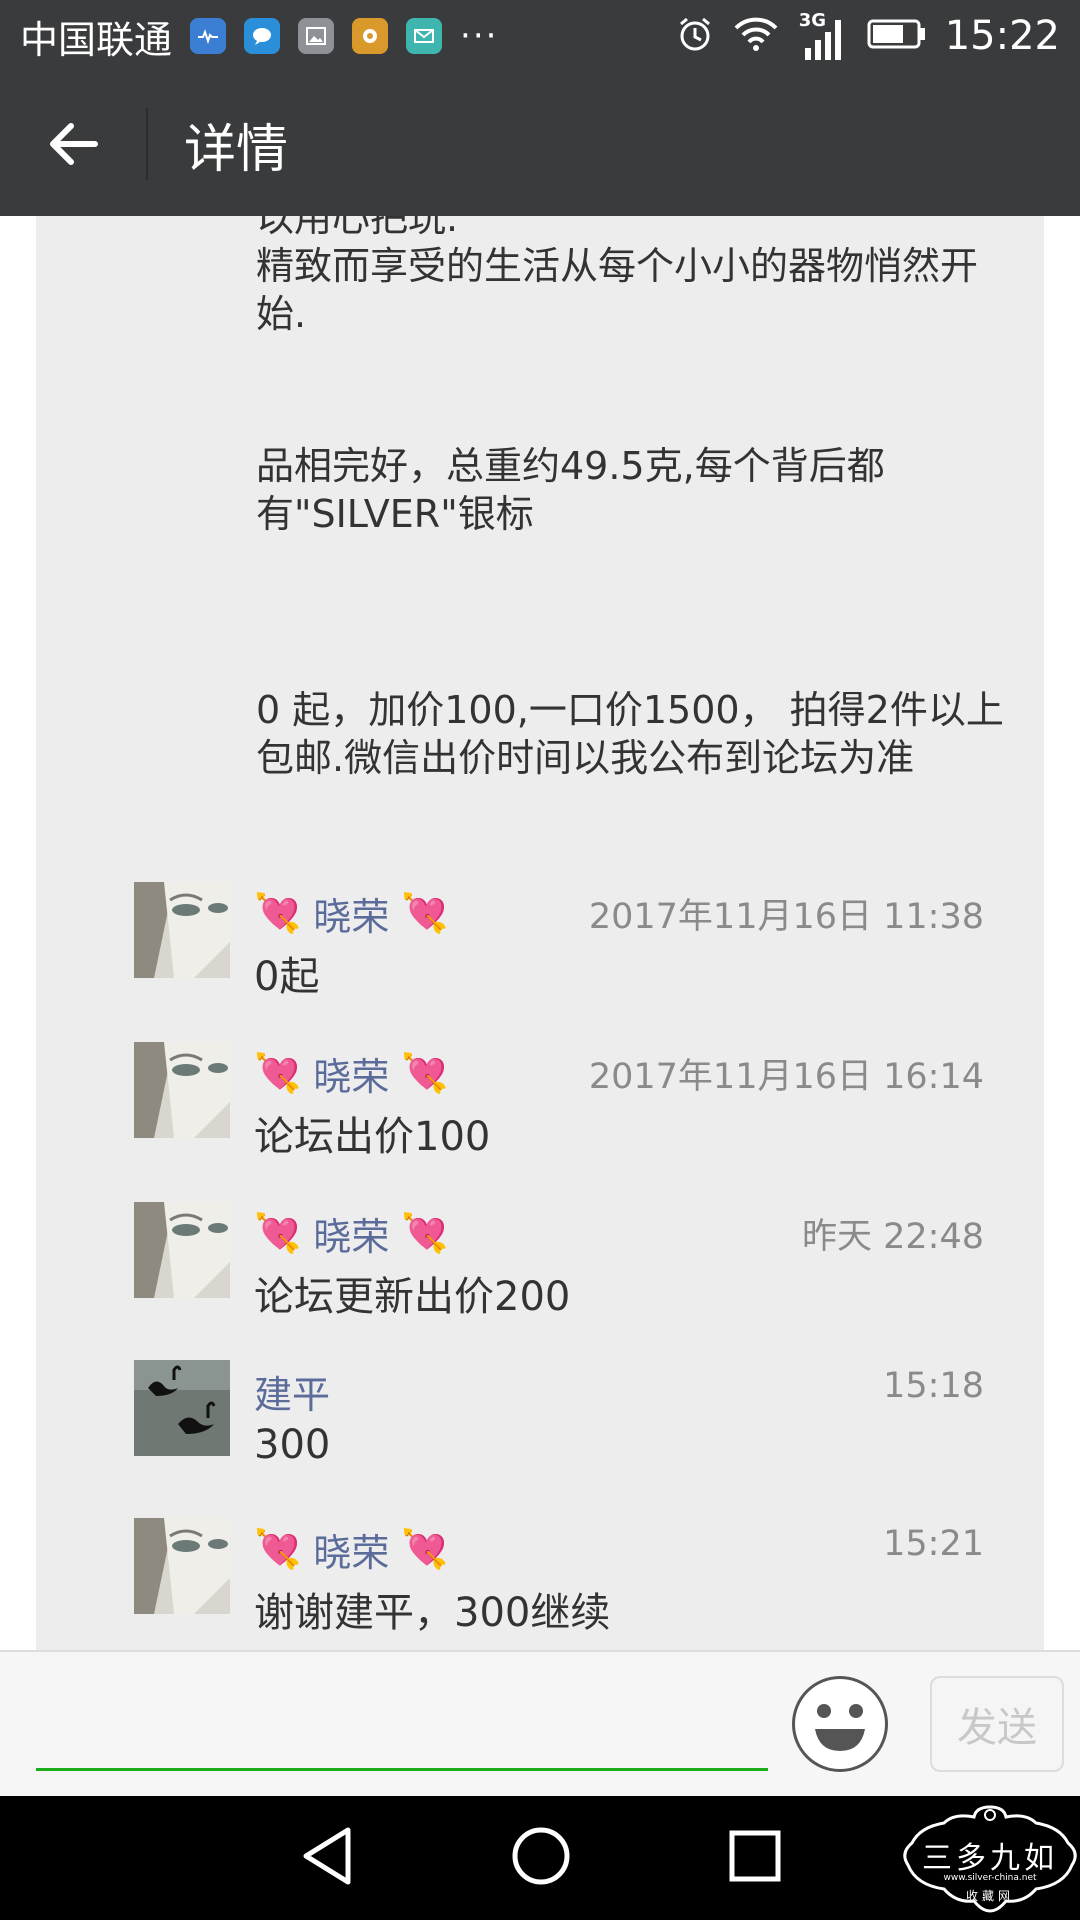  I want to click on wifi-icon, so click(756, 36).